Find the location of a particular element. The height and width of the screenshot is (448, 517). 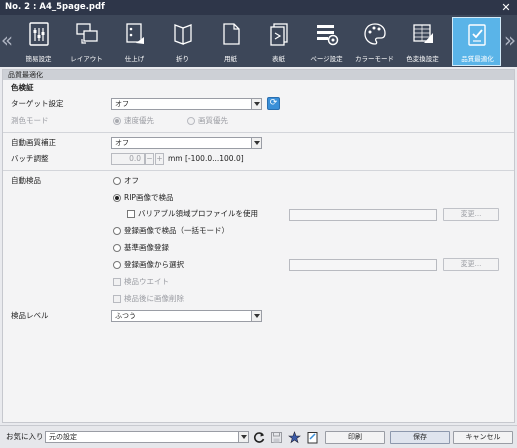

tab-finishing: 仕上げ is located at coordinates (134, 41).